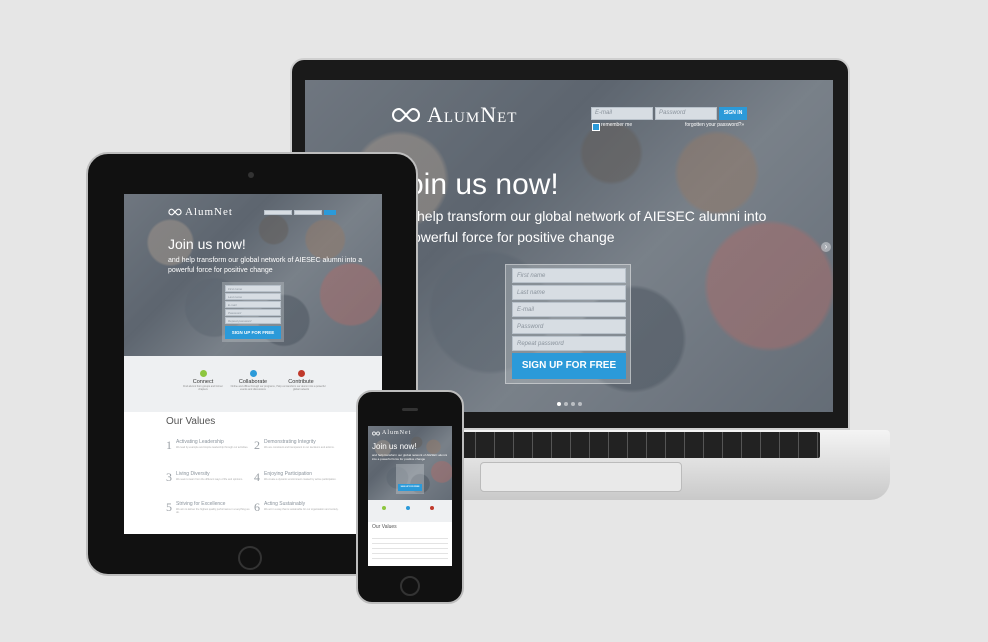 This screenshot has height=642, width=988. I want to click on tablet-email-field: E-mail, so click(253, 304).